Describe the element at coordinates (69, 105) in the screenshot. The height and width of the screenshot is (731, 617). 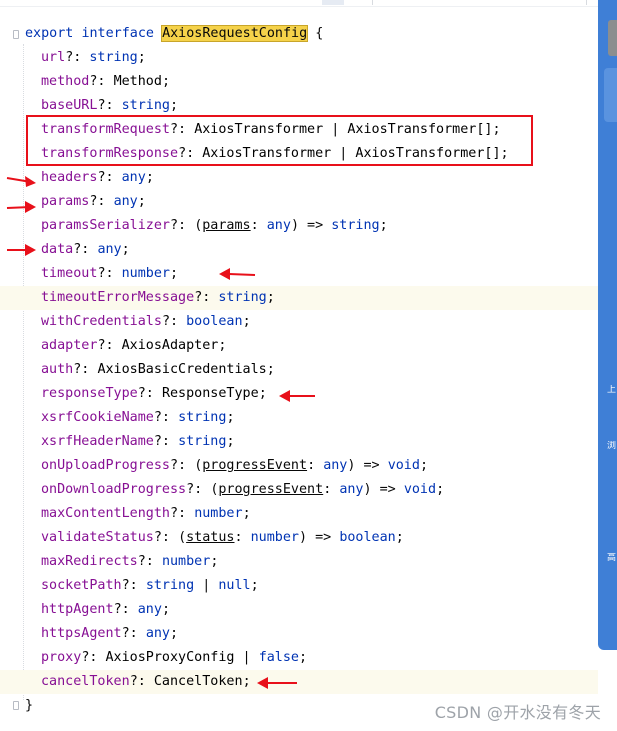
I see `property-name: baseURL` at that location.